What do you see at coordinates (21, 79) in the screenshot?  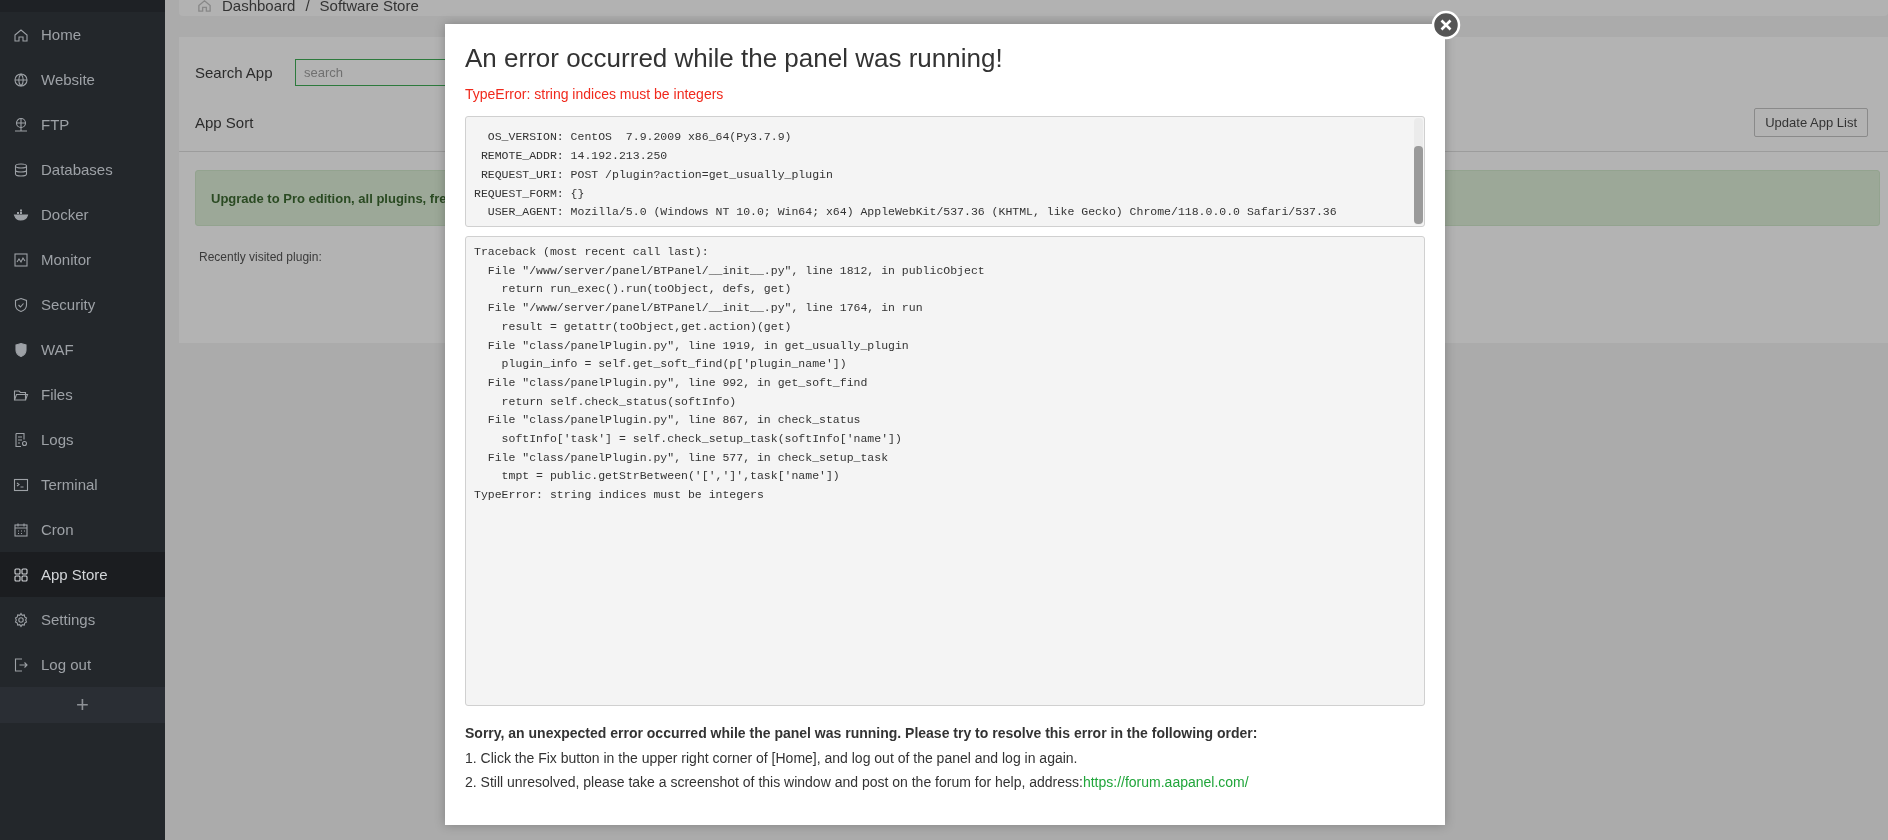 I see `globe-icon` at bounding box center [21, 79].